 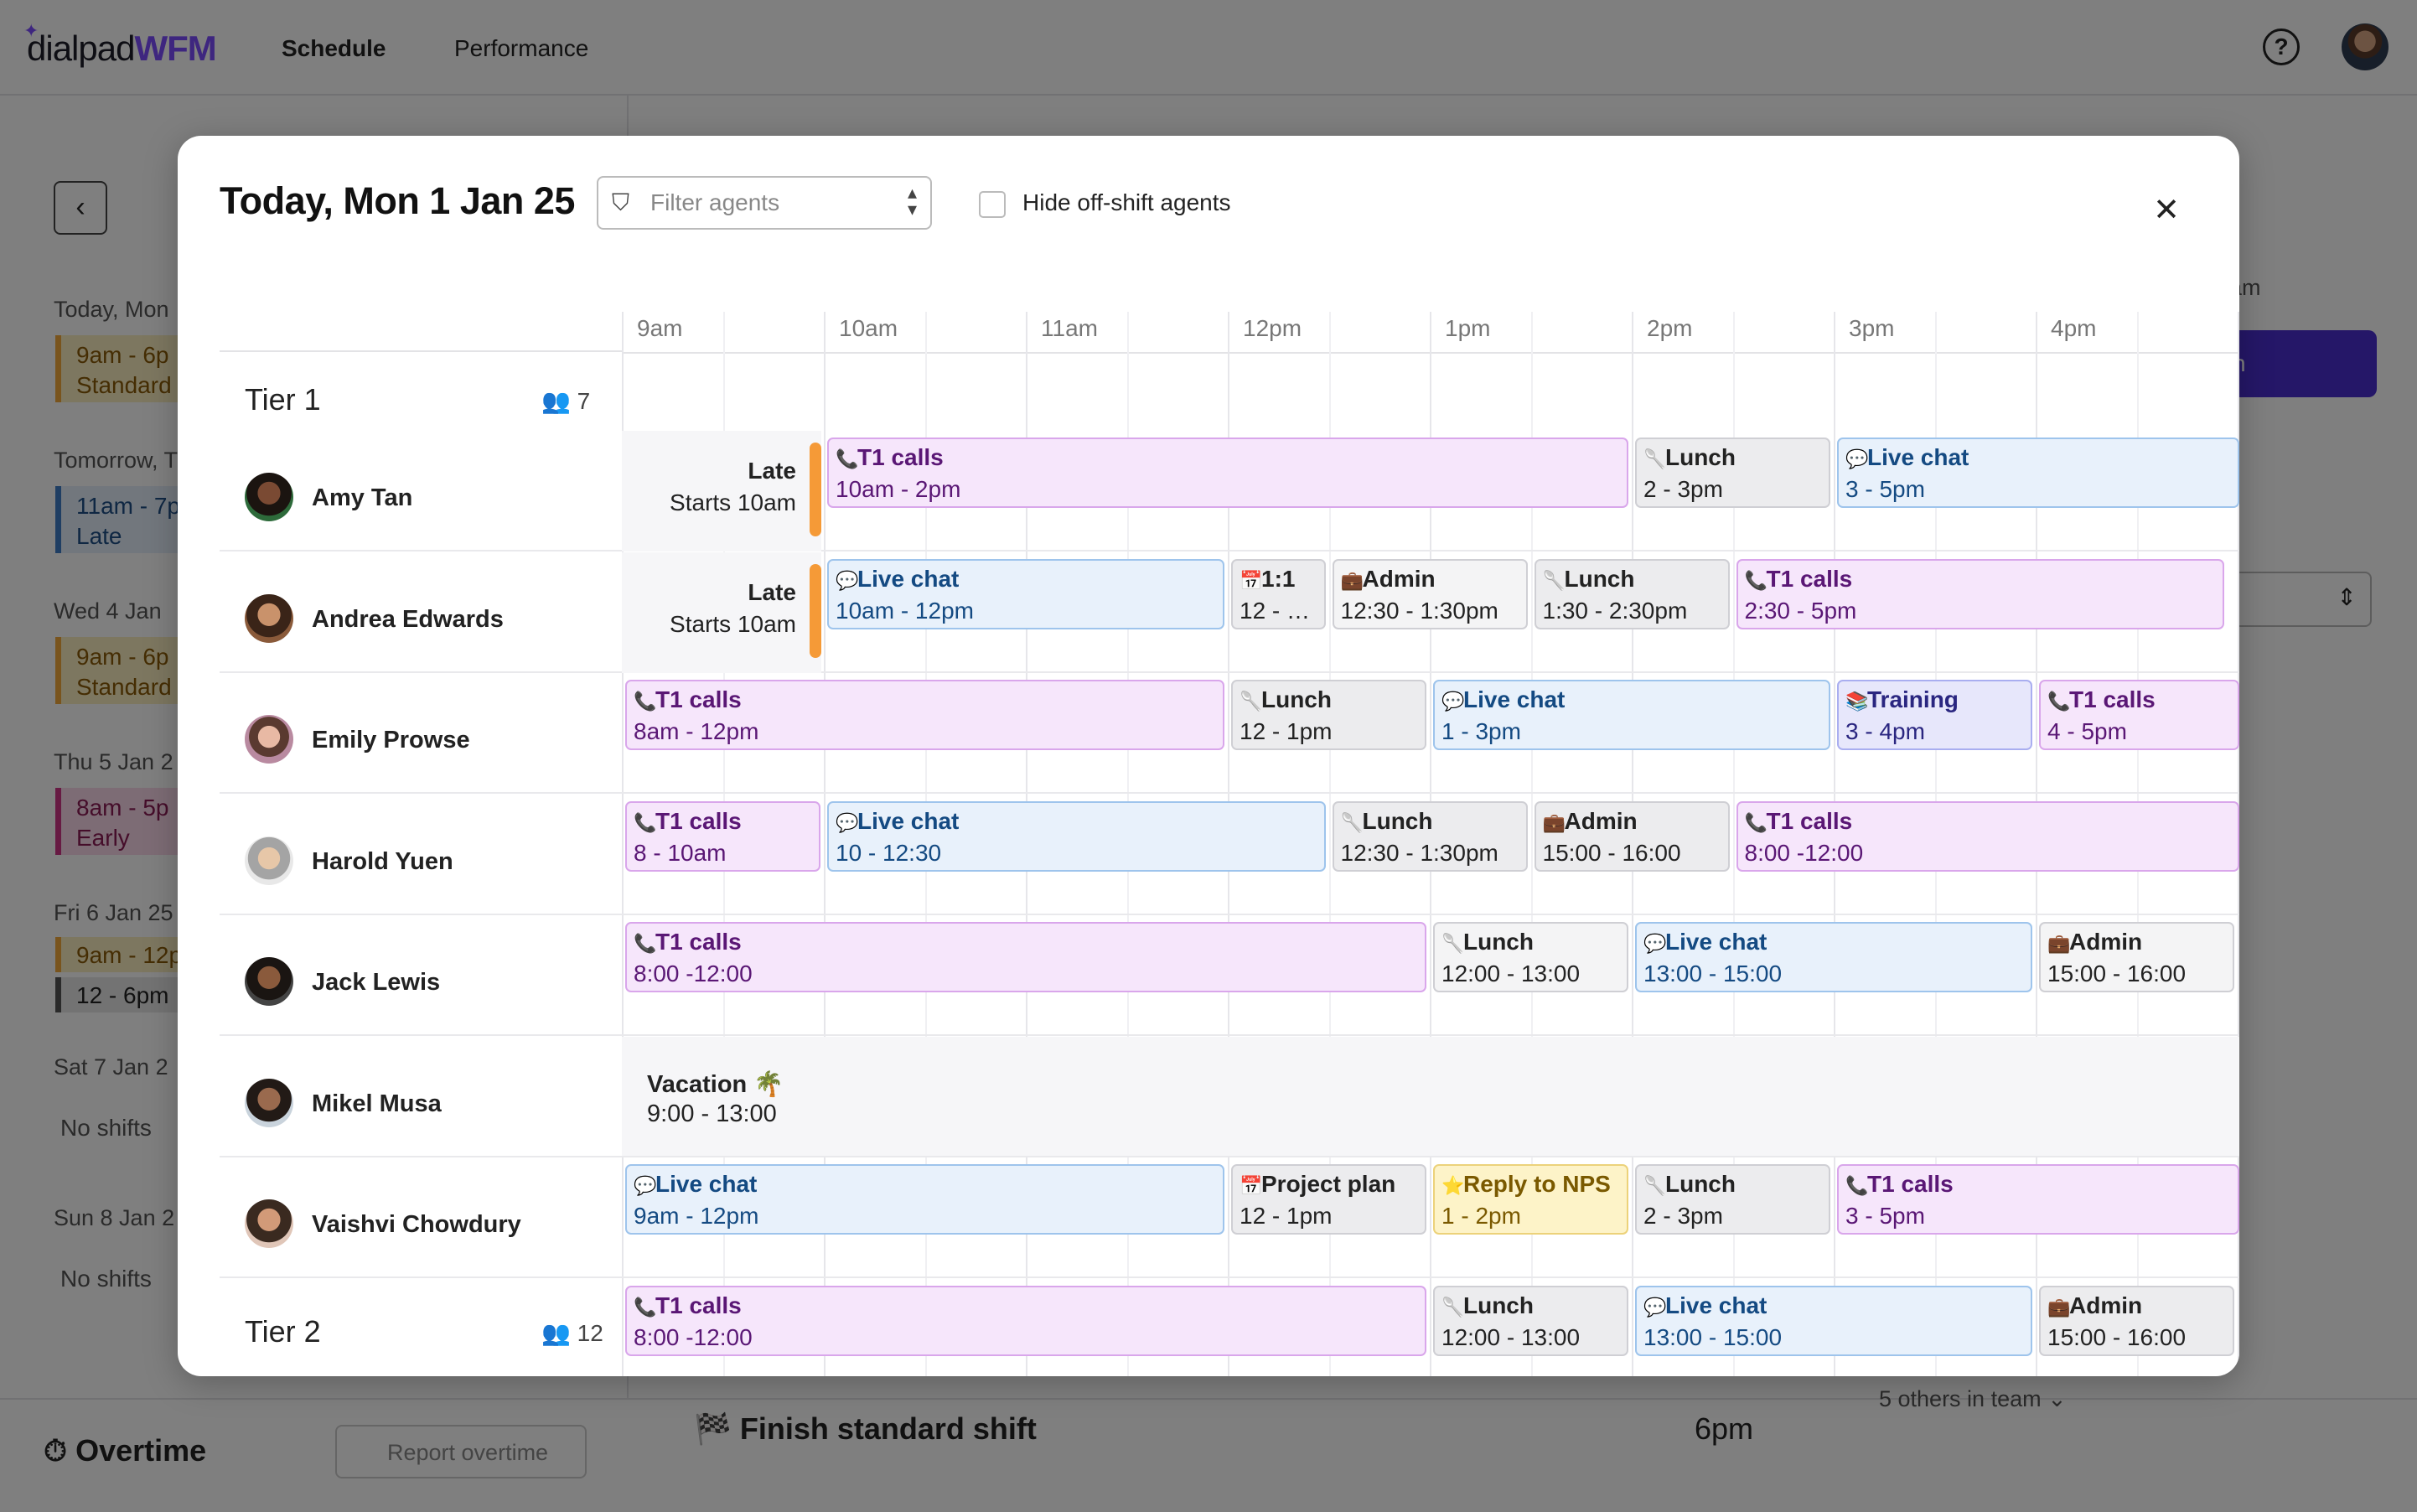 I want to click on block-time: 1:30 - 2:30pm, so click(x=1615, y=610).